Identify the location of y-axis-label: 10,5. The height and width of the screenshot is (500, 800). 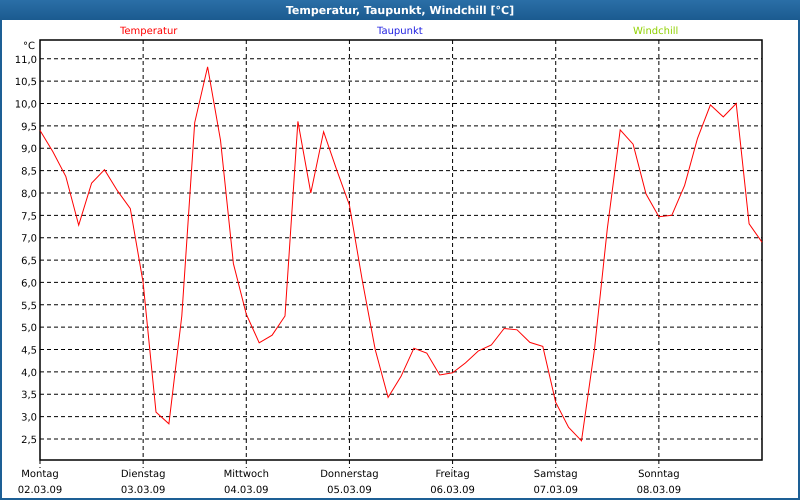
(25, 82).